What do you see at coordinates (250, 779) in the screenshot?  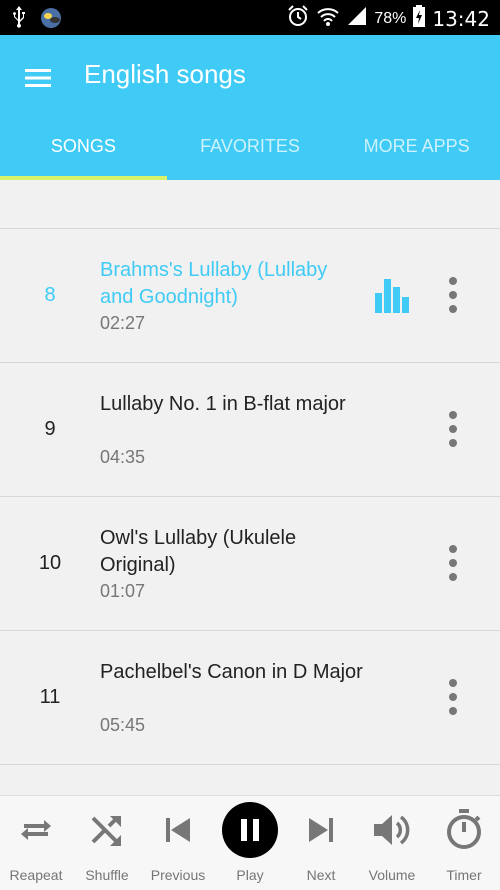 I see `song-row` at bounding box center [250, 779].